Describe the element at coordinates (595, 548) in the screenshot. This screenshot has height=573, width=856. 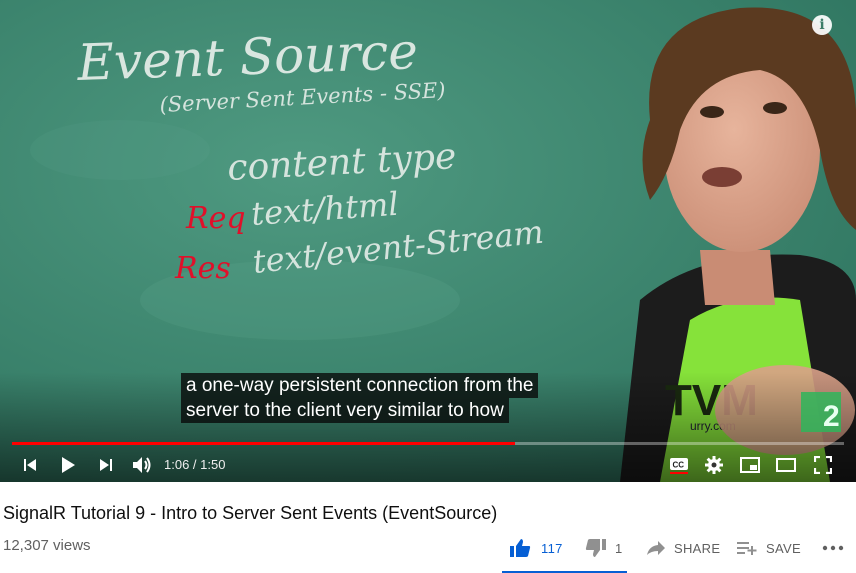
I see `thumbs-down-icon` at that location.